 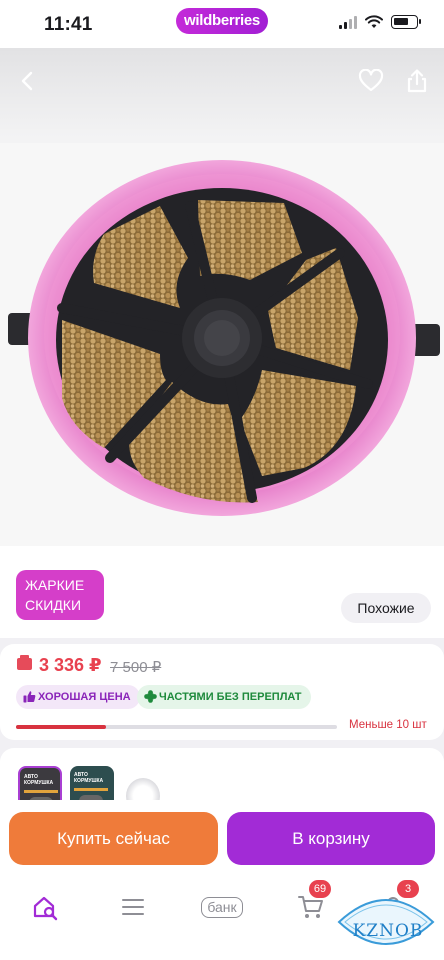 I want to click on back-arrow-icon, so click(x=27, y=81).